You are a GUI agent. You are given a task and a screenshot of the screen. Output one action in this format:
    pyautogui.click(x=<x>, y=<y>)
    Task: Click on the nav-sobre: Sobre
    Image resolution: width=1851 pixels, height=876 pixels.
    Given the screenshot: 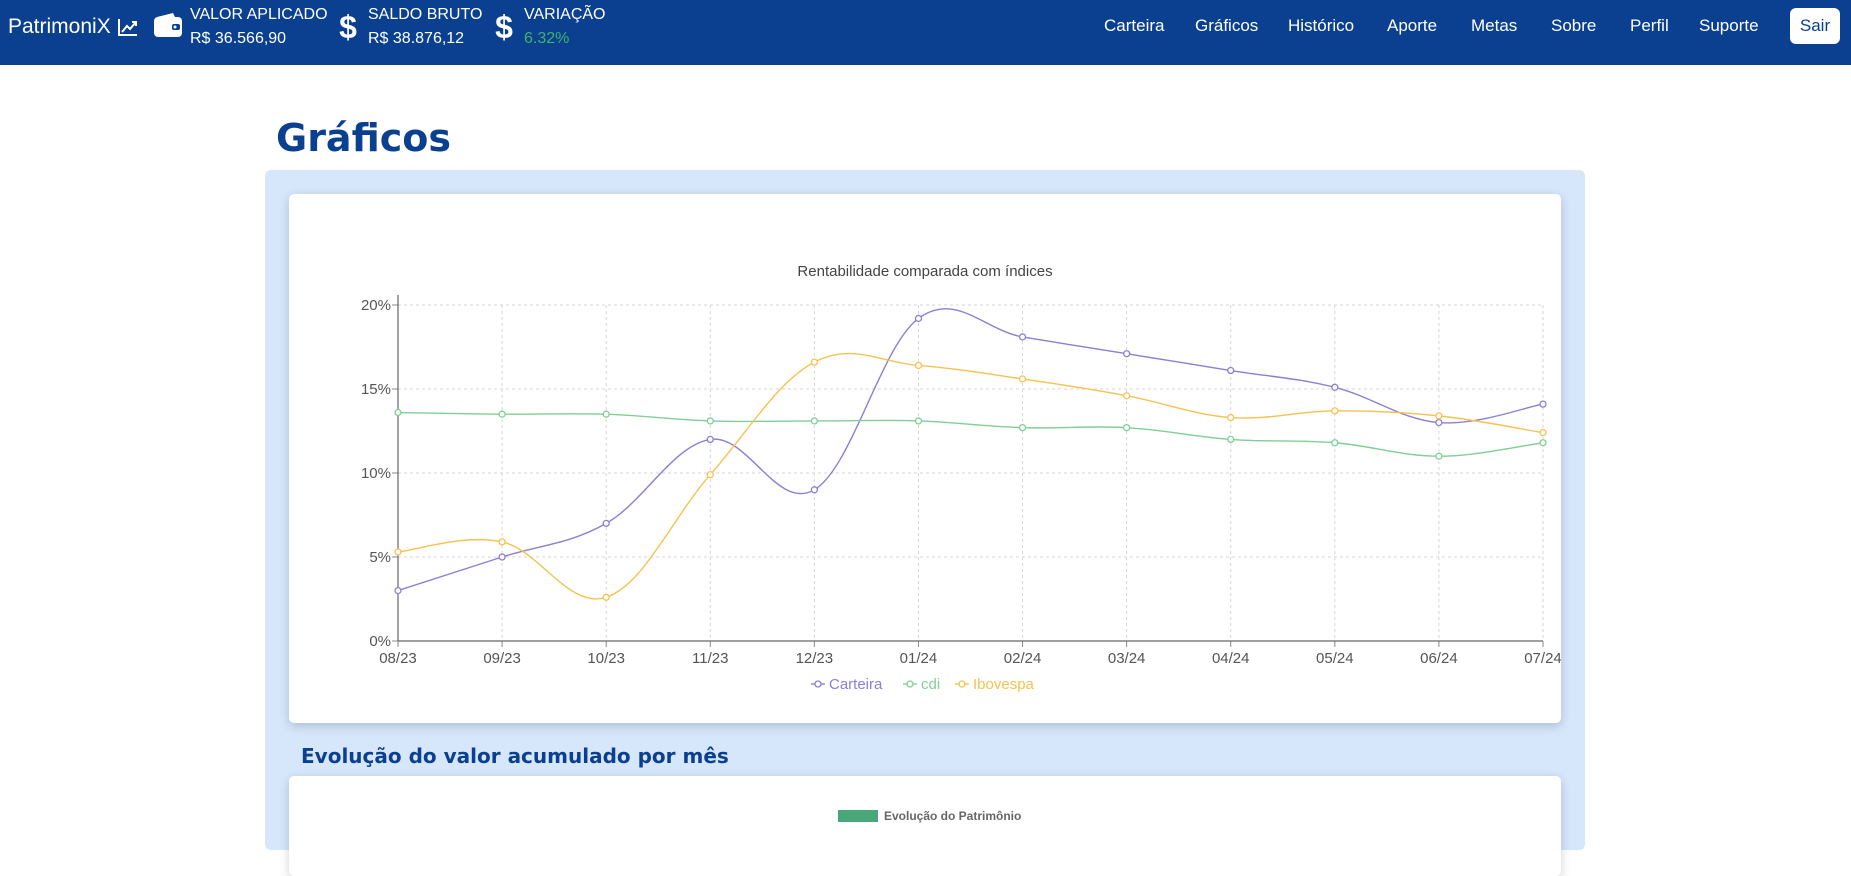 What is the action you would take?
    pyautogui.click(x=1573, y=26)
    